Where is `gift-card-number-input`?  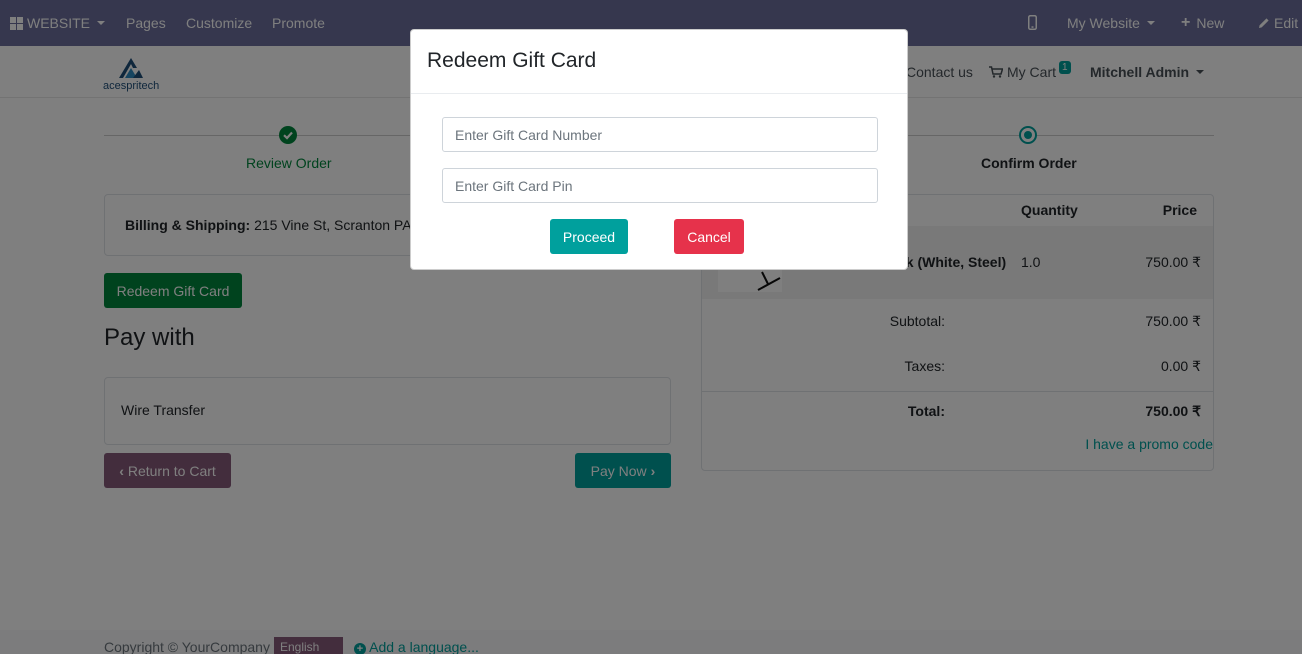
gift-card-number-input is located at coordinates (660, 134).